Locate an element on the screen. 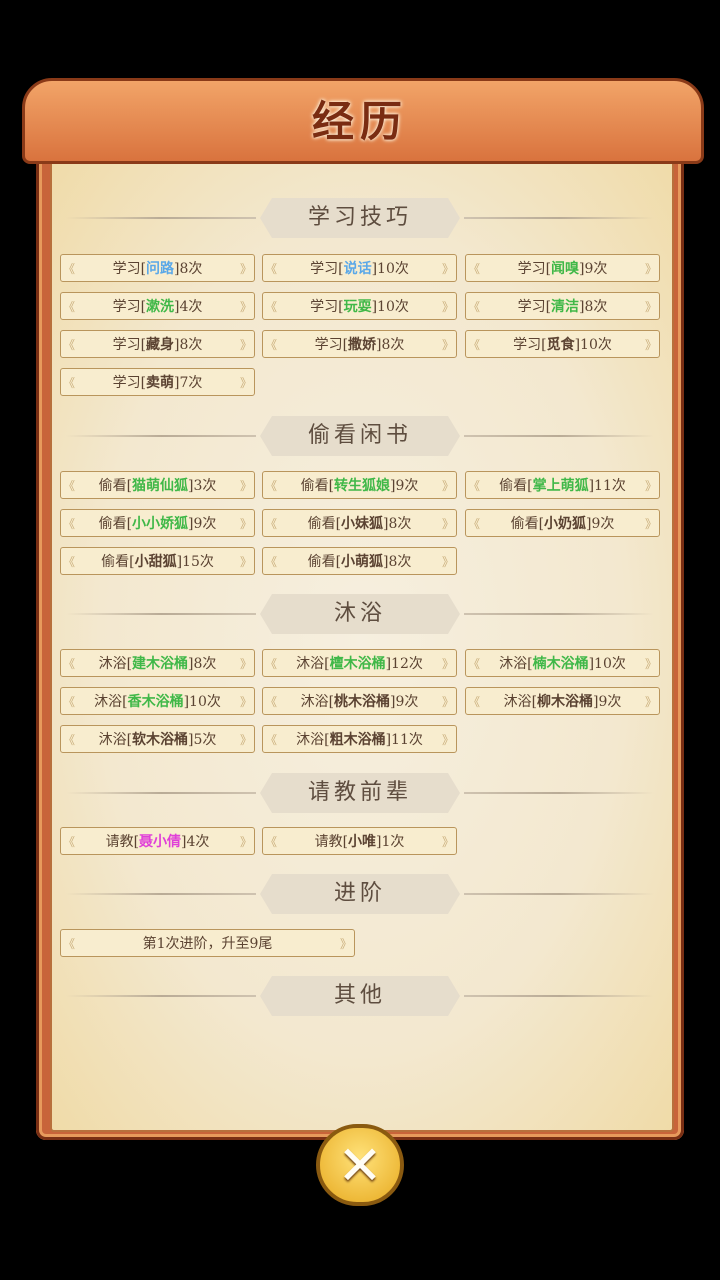 The width and height of the screenshot is (720, 1280). experience-entry: 学习[玩耍]10次 is located at coordinates (359, 306).